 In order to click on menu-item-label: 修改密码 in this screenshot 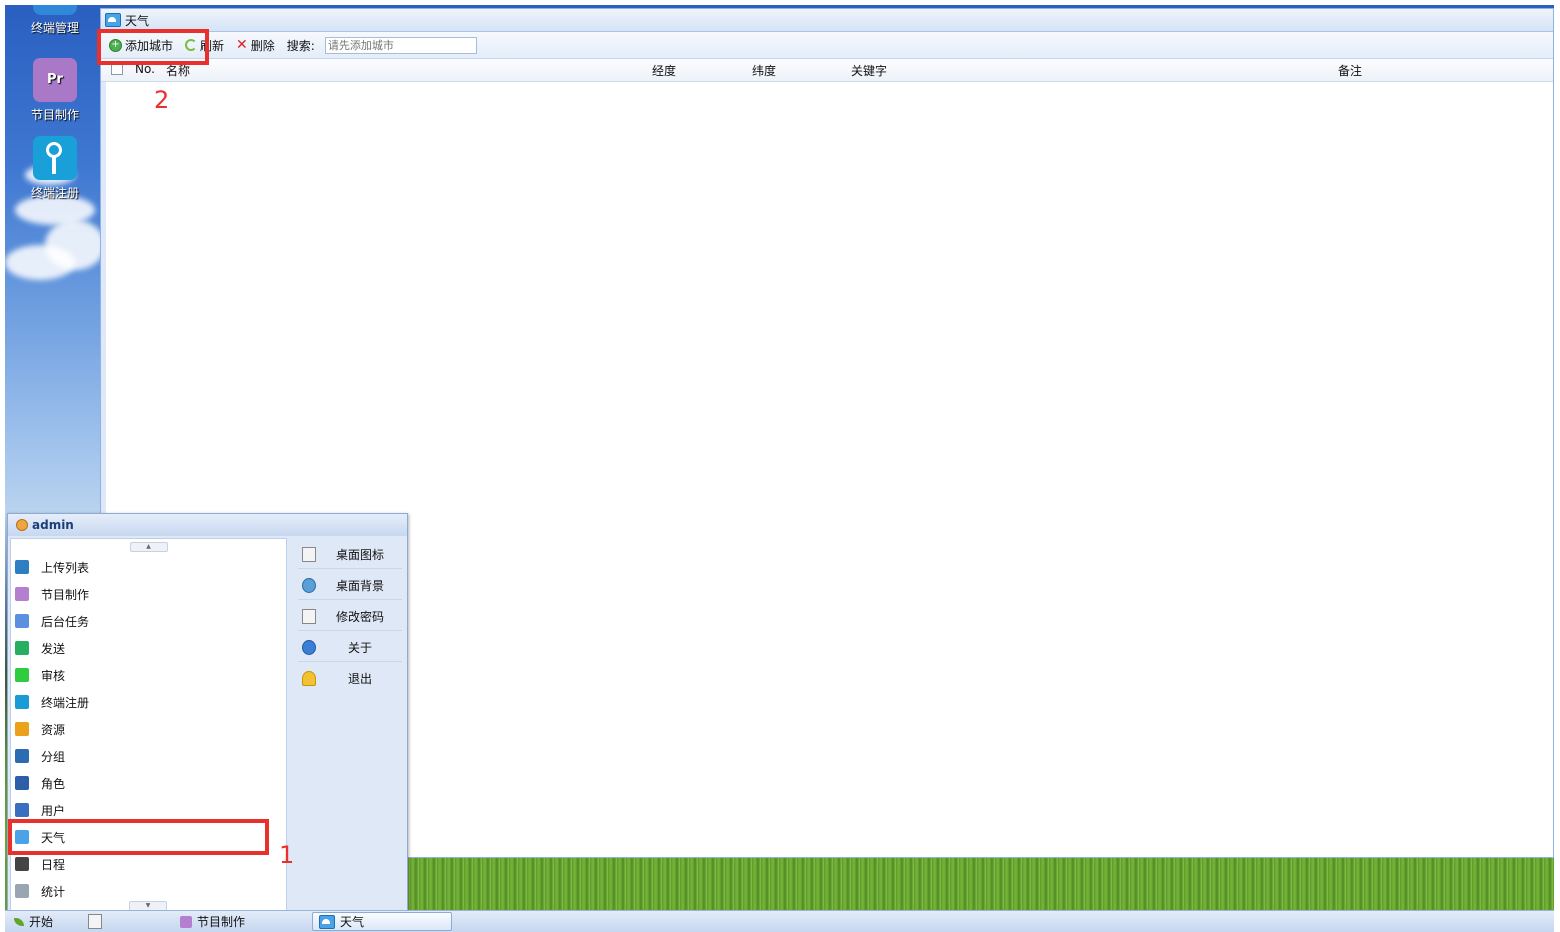, I will do `click(360, 616)`.